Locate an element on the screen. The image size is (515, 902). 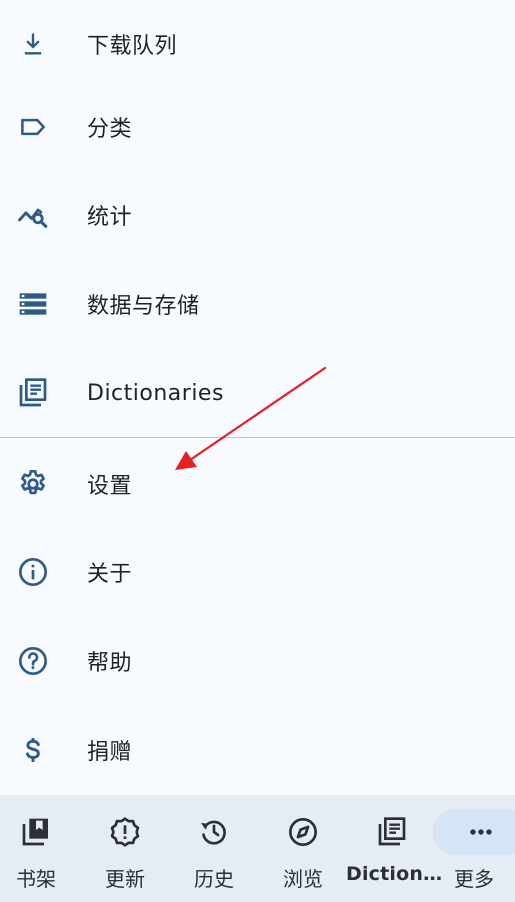
menu-item-label: 关于 is located at coordinates (110, 574).